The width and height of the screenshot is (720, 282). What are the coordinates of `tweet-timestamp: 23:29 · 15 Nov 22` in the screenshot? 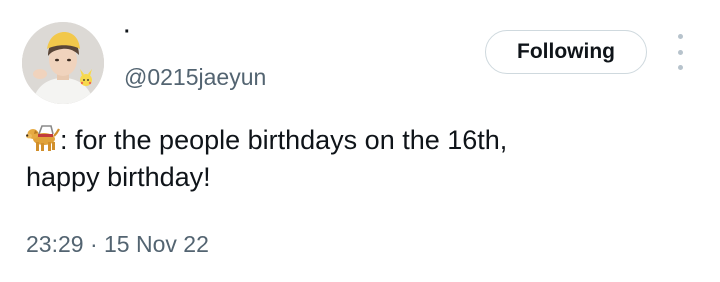 It's located at (117, 244).